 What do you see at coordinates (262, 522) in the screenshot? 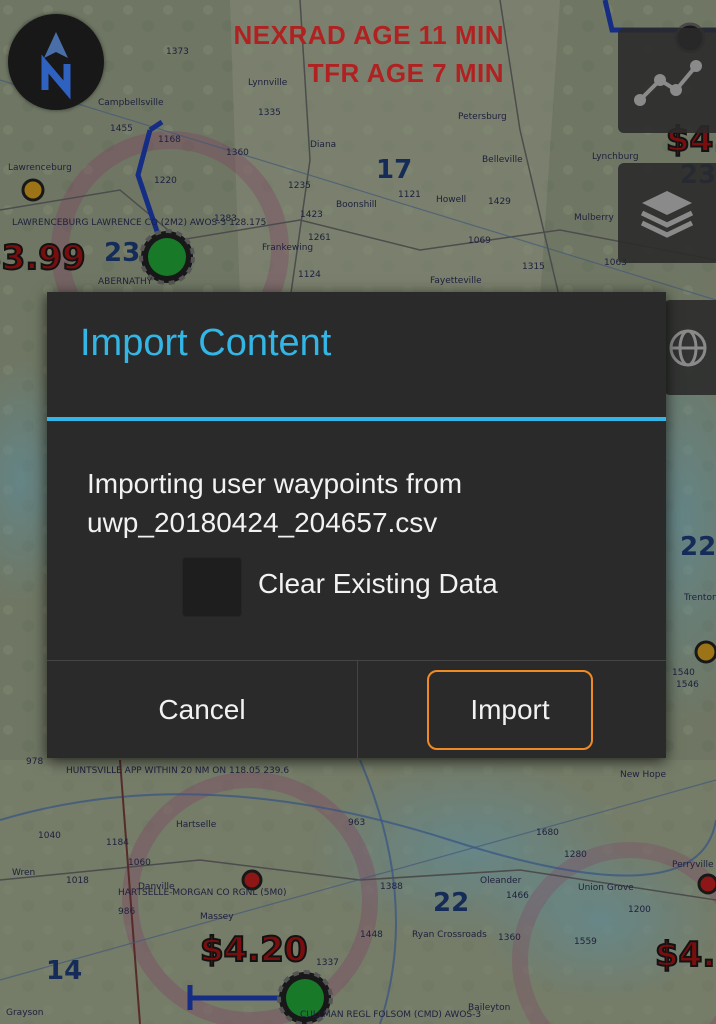
I see `message-filename: uwp_20180424_204657.csv` at bounding box center [262, 522].